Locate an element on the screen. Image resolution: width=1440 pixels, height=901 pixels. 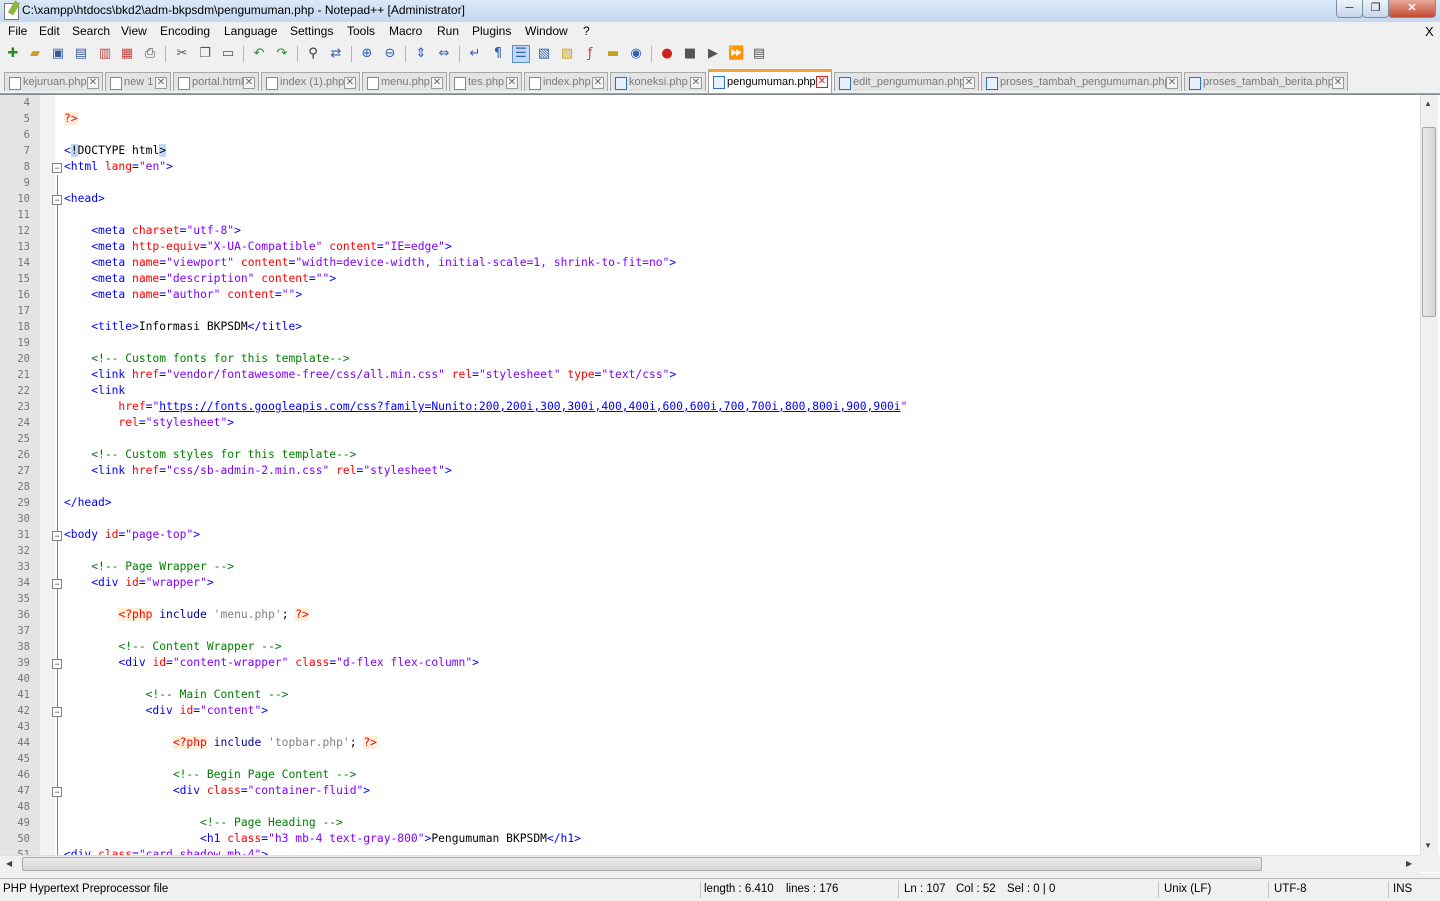
print-icon: ⎙ is located at coordinates (150, 54).